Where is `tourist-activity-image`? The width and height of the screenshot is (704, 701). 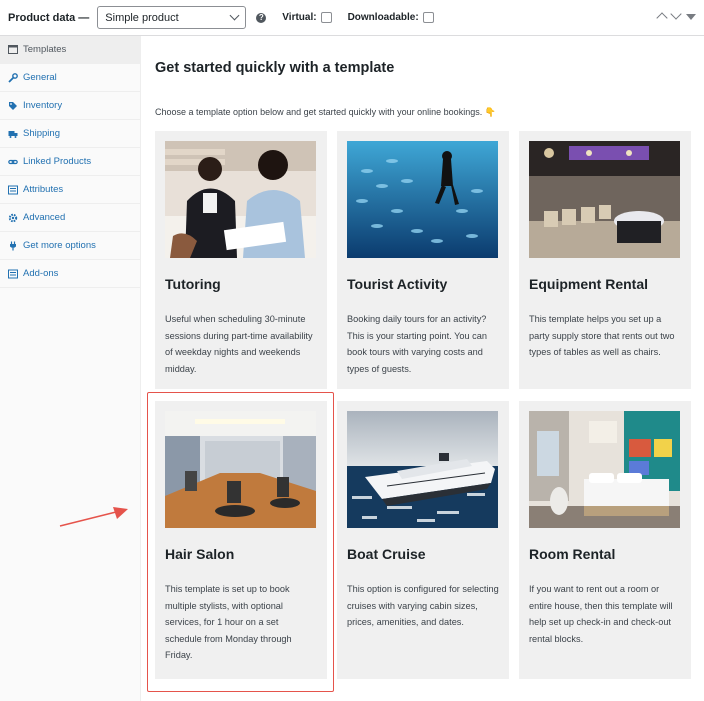
tourist-activity-image is located at coordinates (422, 199).